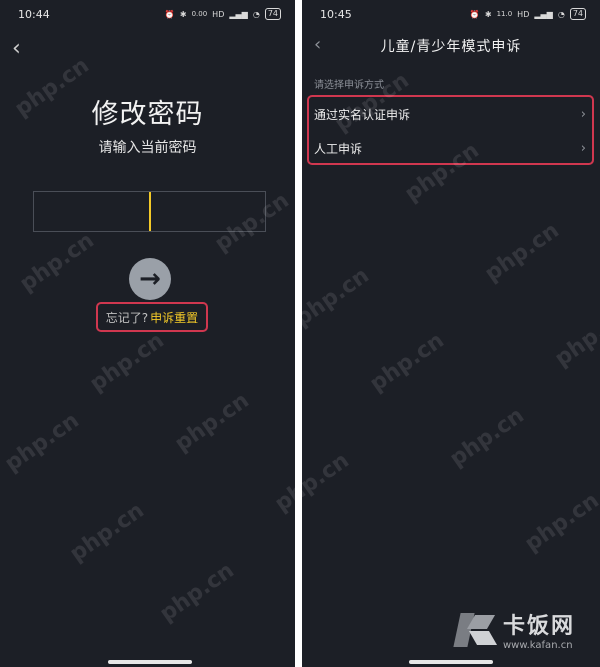 The width and height of the screenshot is (600, 667). I want to click on option-label: 通过实名认证申诉, so click(362, 114).